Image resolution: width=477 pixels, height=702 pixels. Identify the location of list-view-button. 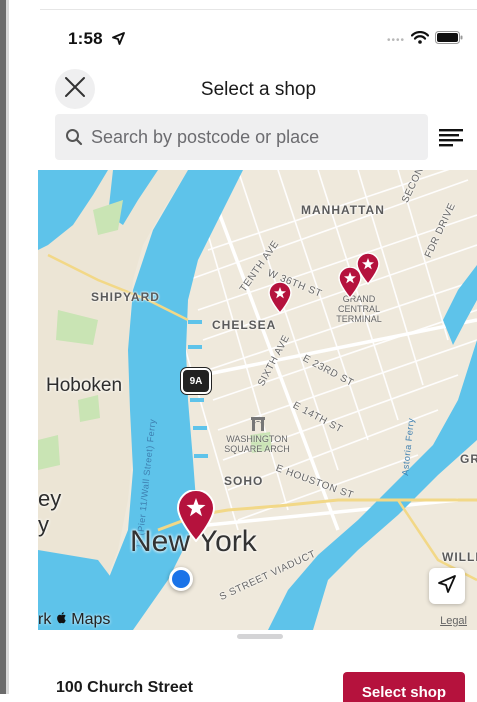
(451, 137).